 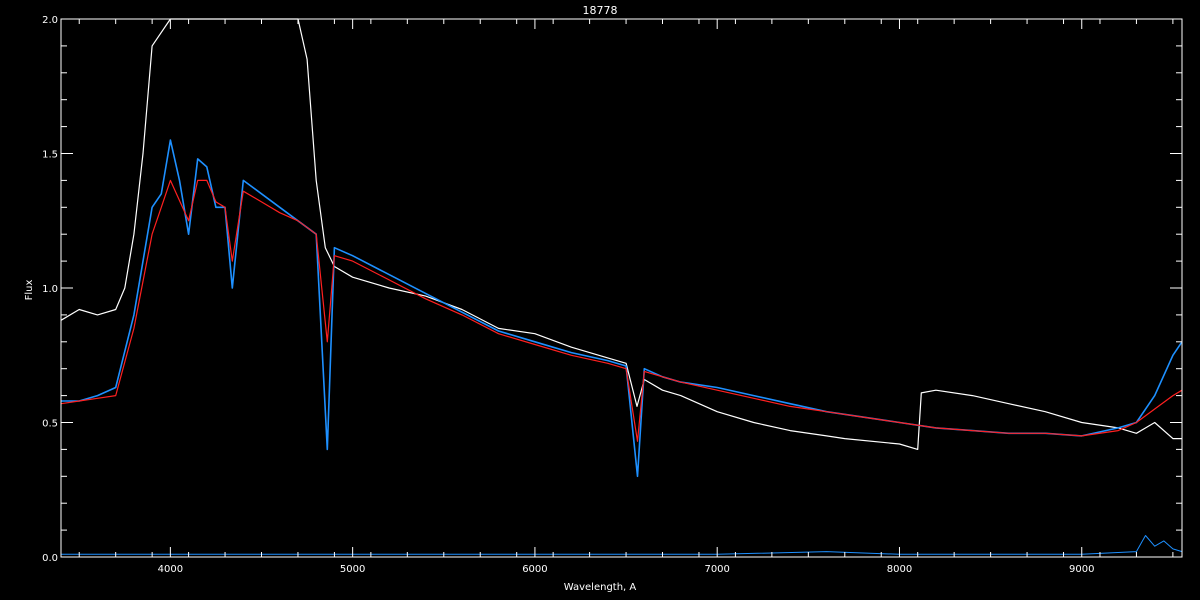 What do you see at coordinates (352, 569) in the screenshot?
I see `x-tick-label: 5000` at bounding box center [352, 569].